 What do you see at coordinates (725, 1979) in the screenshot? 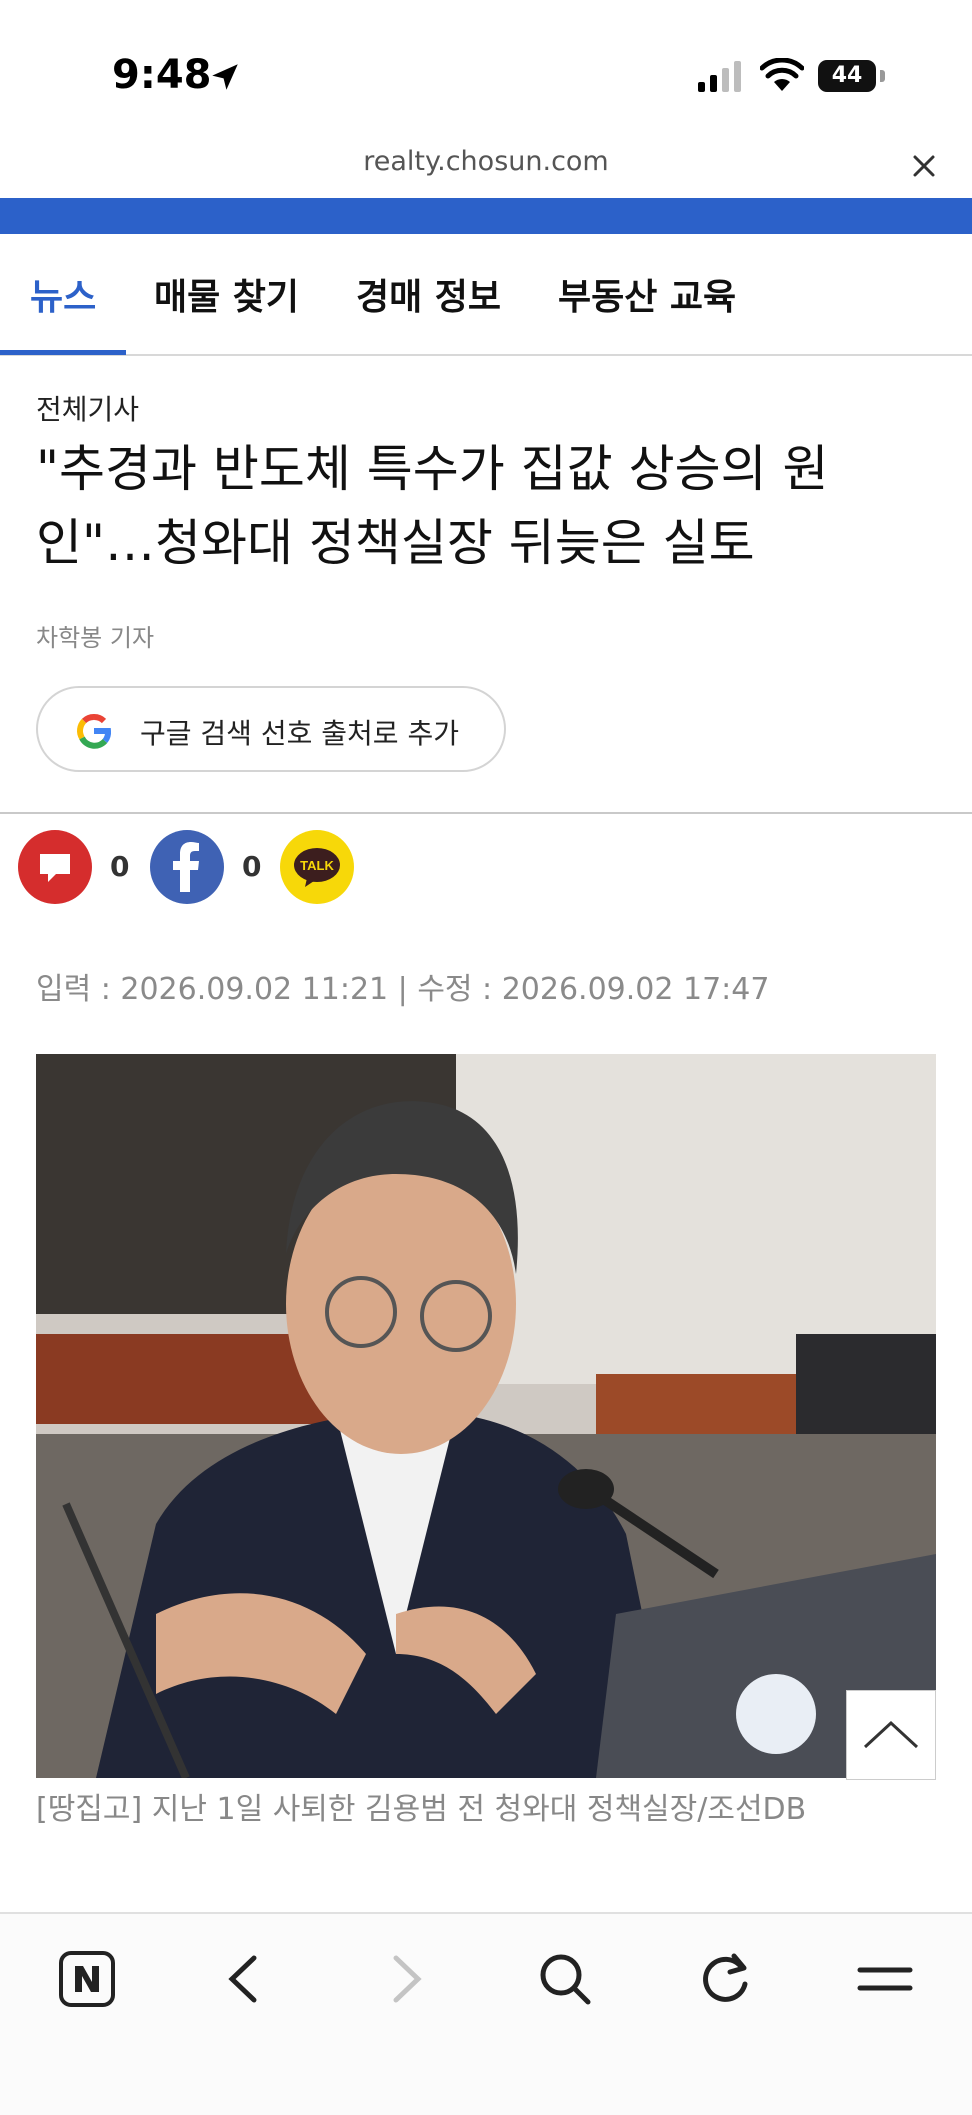
I see `refresh-icon` at bounding box center [725, 1979].